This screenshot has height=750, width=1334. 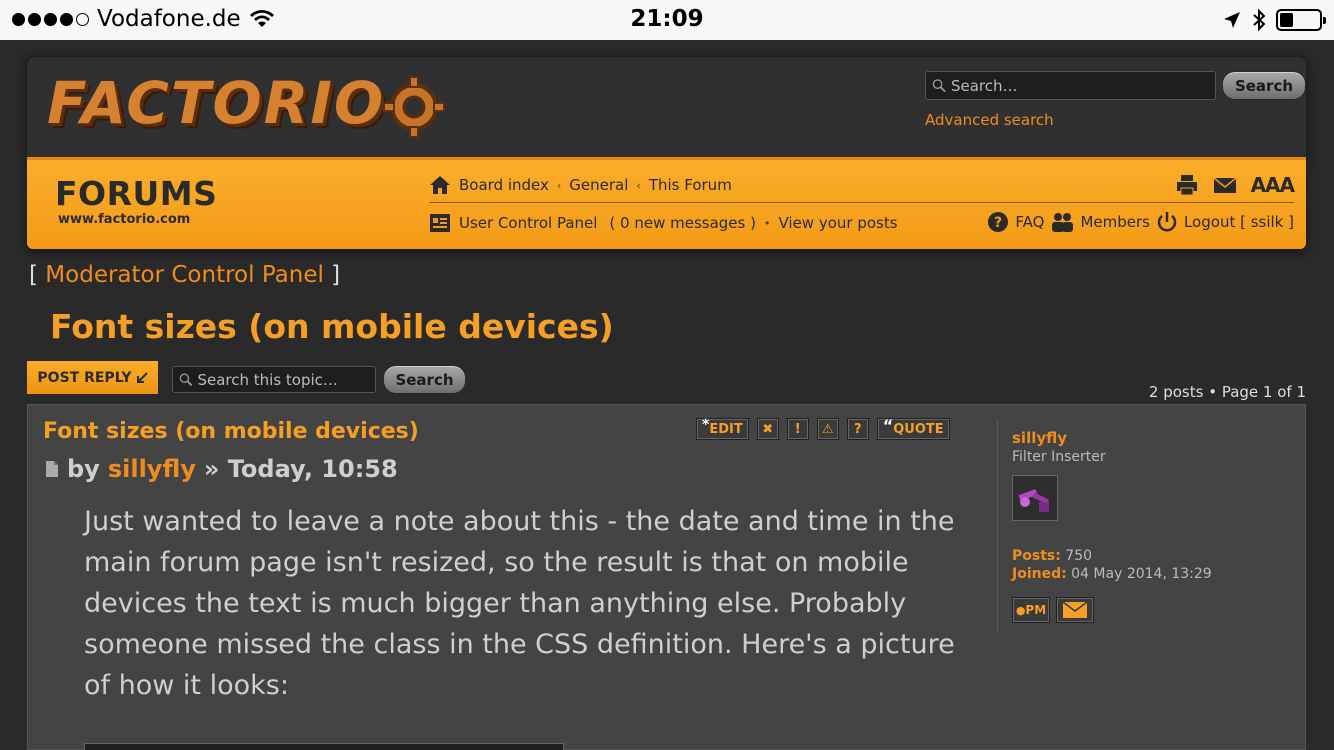 I want to click on new-messages-link: ( 0 new messages ), so click(x=682, y=223).